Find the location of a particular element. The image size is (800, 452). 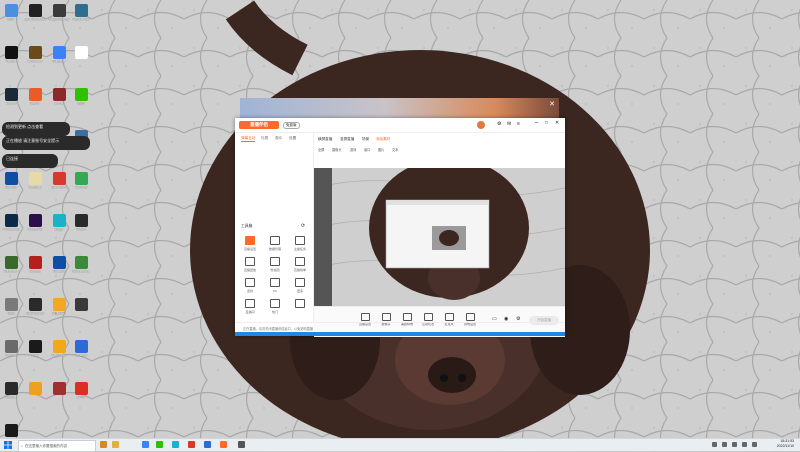

desktop-icon: OBS Studio is located at coordinates (35, 307).